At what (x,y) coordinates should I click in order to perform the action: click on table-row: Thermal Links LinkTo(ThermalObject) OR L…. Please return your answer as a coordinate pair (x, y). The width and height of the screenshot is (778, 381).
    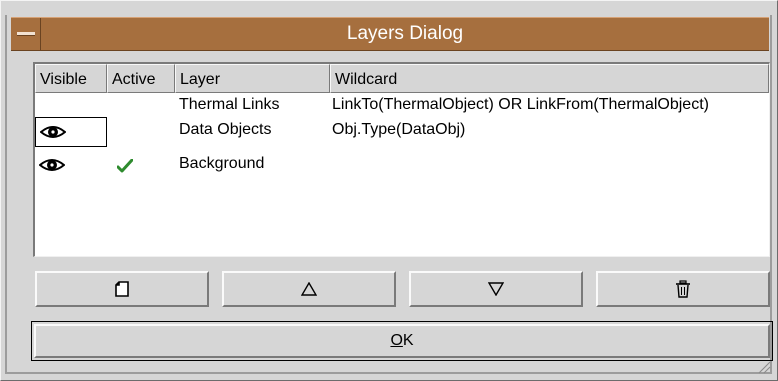
    Looking at the image, I should click on (402, 105).